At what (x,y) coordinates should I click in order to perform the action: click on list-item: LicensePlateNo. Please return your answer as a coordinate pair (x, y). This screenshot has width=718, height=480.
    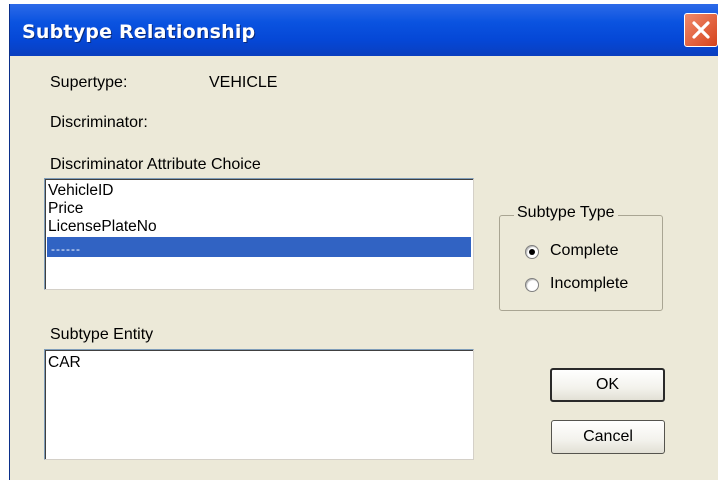
    Looking at the image, I should click on (102, 227).